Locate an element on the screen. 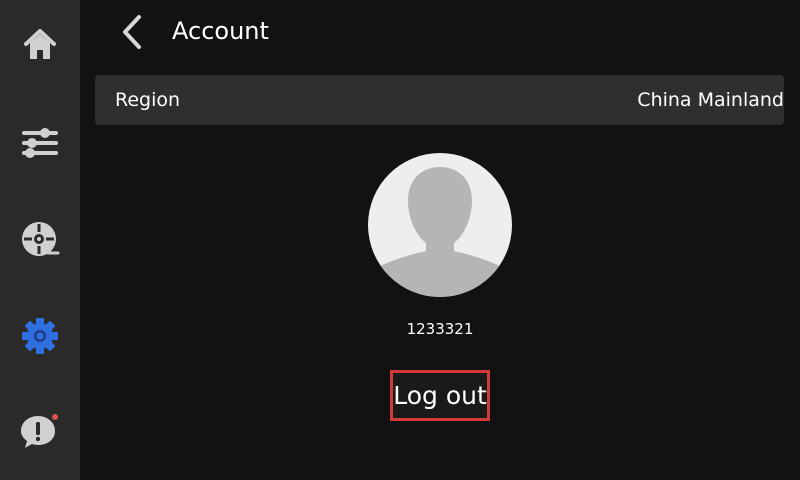 The width and height of the screenshot is (800, 480). back-button is located at coordinates (132, 32).